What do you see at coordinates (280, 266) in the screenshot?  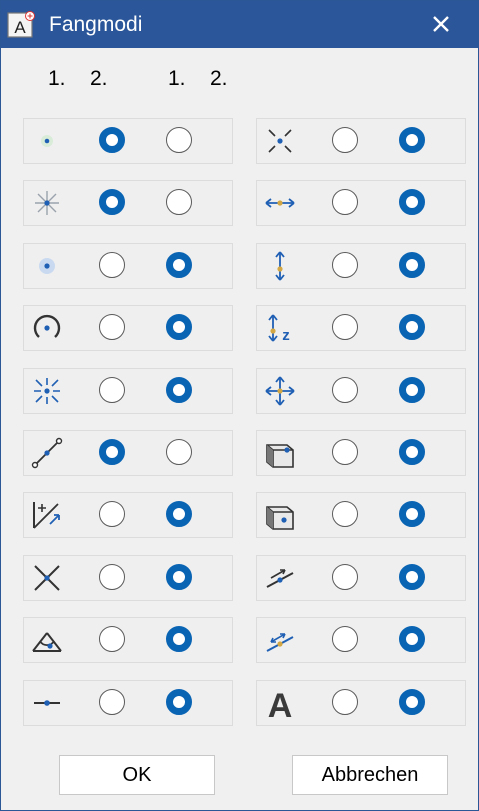 I see `snap-vertical-icon` at bounding box center [280, 266].